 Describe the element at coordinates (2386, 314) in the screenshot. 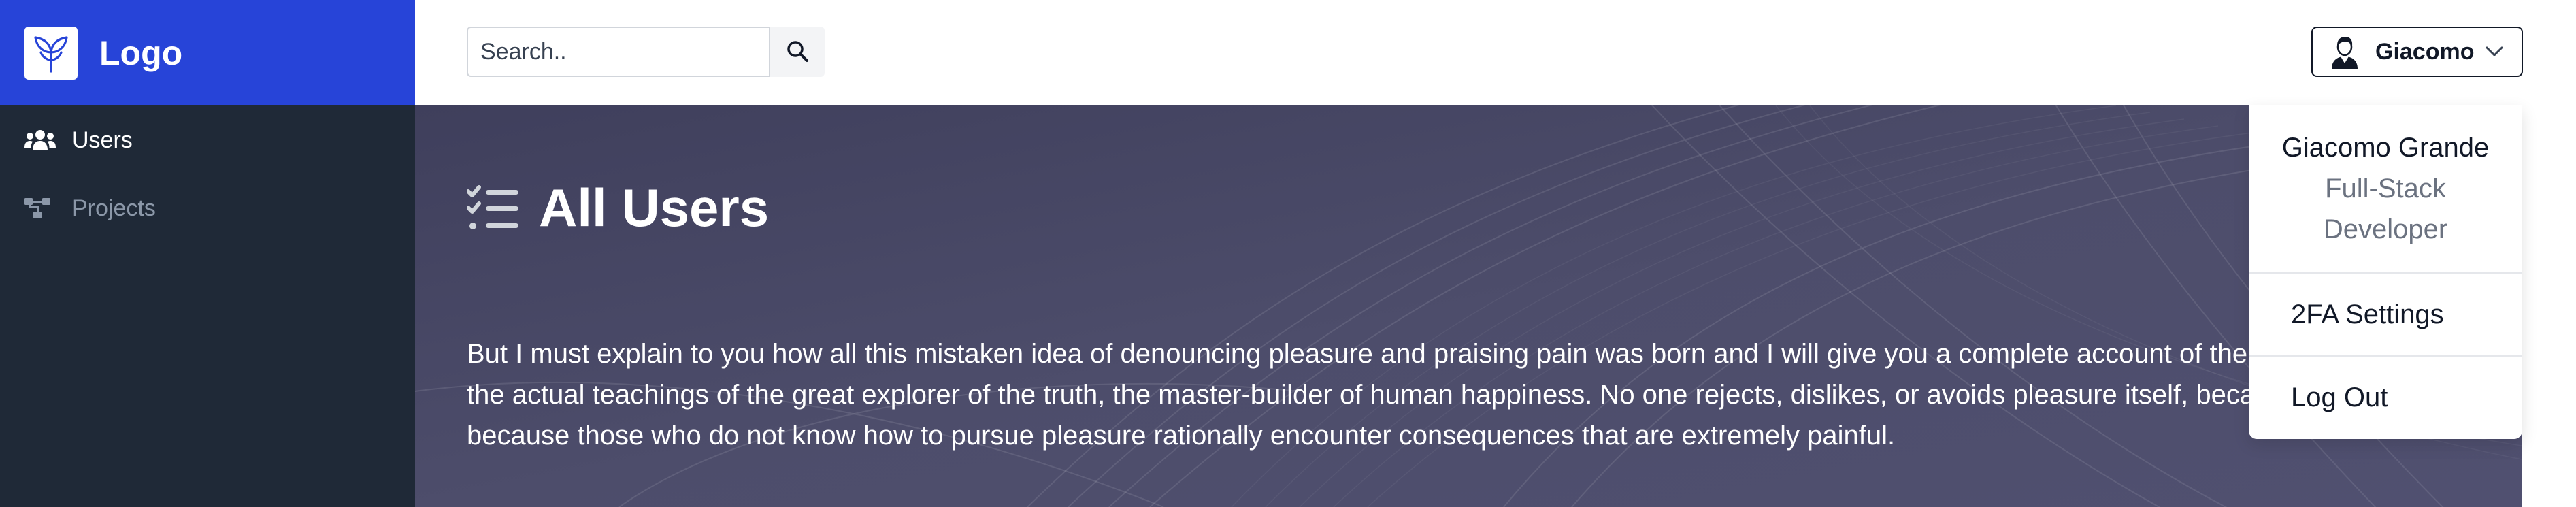

I see `menu-item-2fa-settings: 2FA Settings` at that location.